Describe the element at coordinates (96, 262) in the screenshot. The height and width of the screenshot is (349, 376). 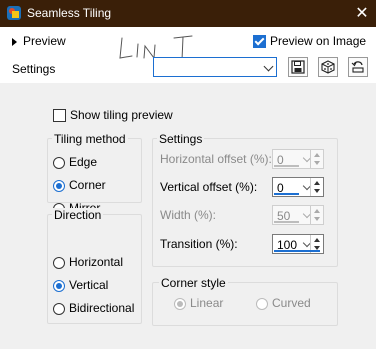
I see `radio-label: Horizontal` at that location.